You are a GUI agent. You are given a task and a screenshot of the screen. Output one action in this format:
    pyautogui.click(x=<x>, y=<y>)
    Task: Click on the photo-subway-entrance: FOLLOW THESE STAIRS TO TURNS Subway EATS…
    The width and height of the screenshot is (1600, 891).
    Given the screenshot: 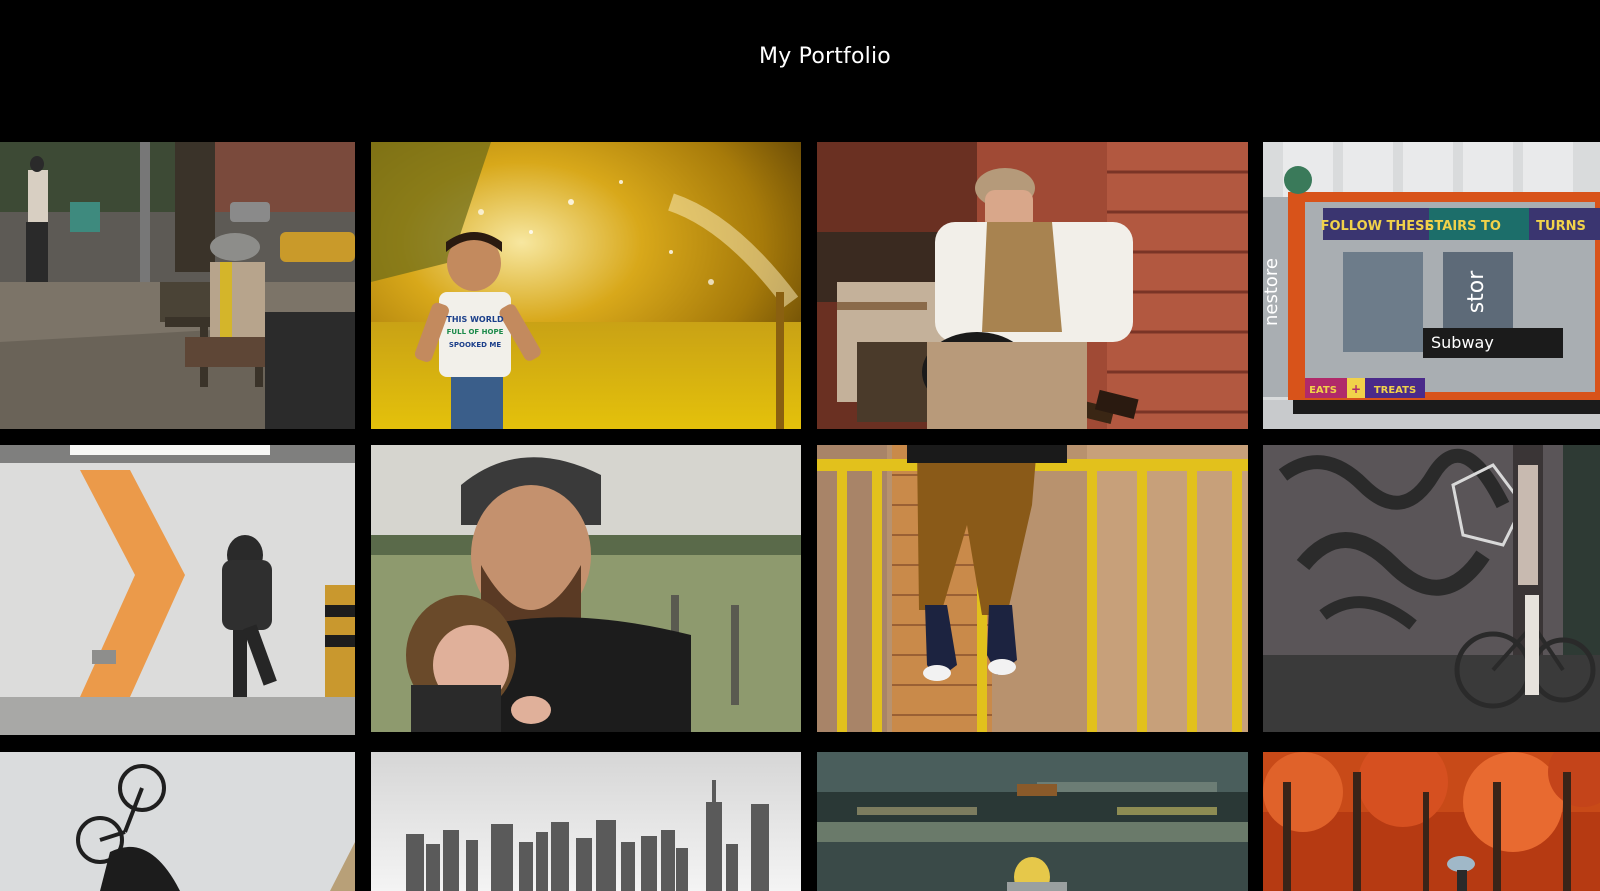 What is the action you would take?
    pyautogui.click(x=1431, y=285)
    